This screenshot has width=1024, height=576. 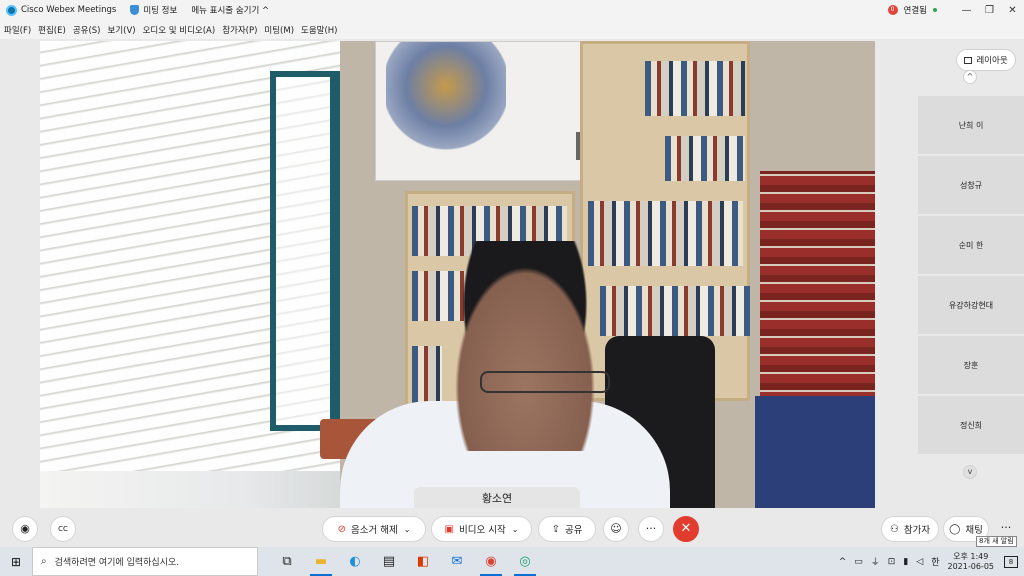 I want to click on share-button: ⇪ 공유, so click(x=567, y=529).